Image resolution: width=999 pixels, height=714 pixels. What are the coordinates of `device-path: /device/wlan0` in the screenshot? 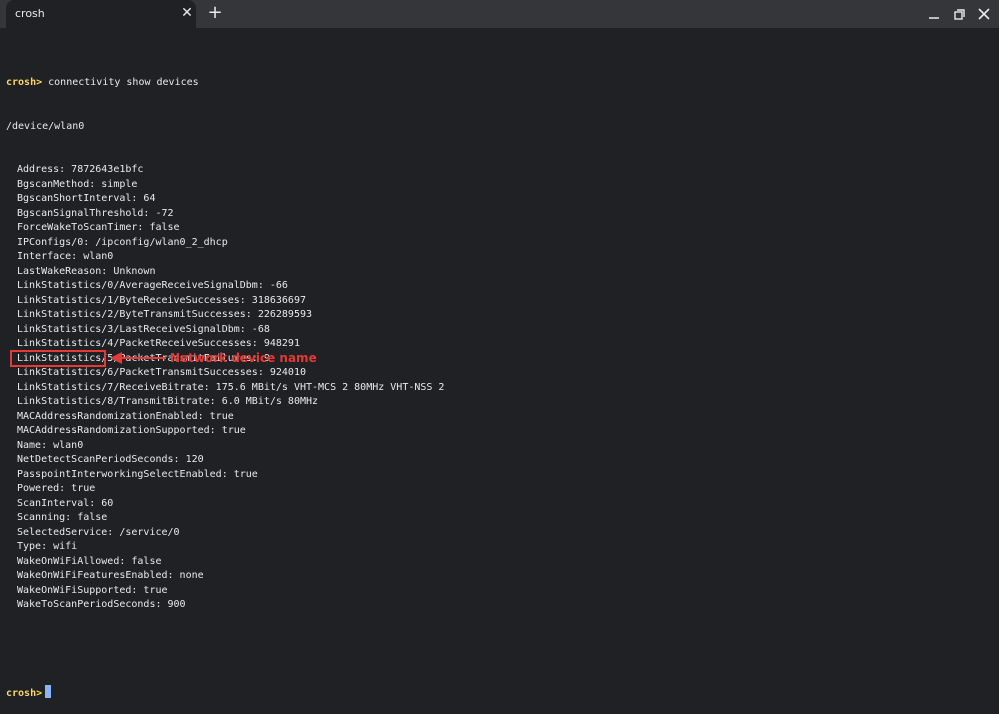 It's located at (45, 126).